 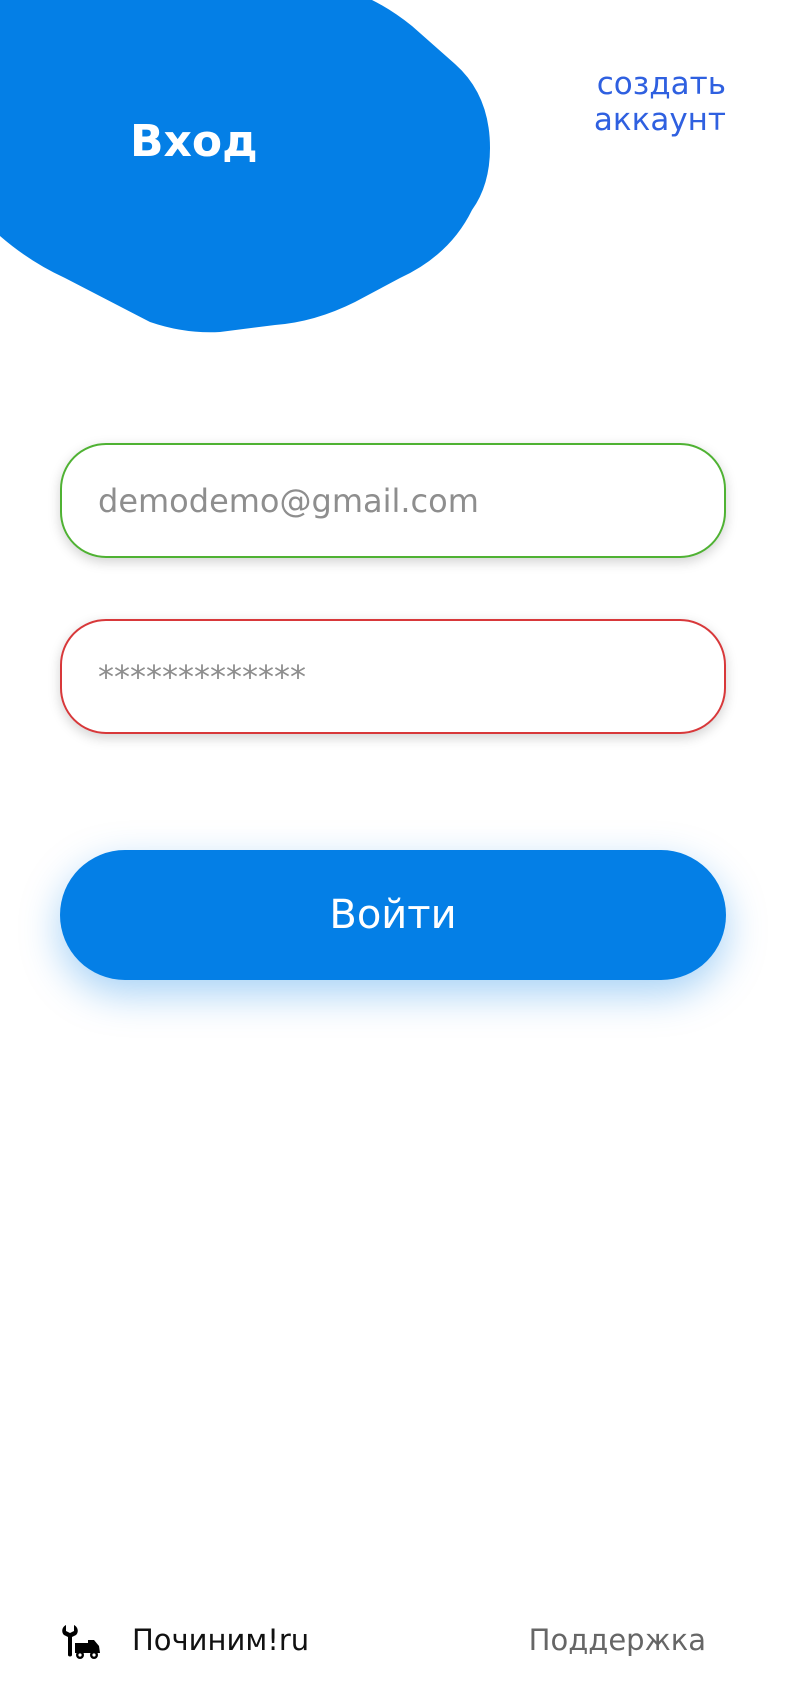 I want to click on email-field-container, so click(x=393, y=500).